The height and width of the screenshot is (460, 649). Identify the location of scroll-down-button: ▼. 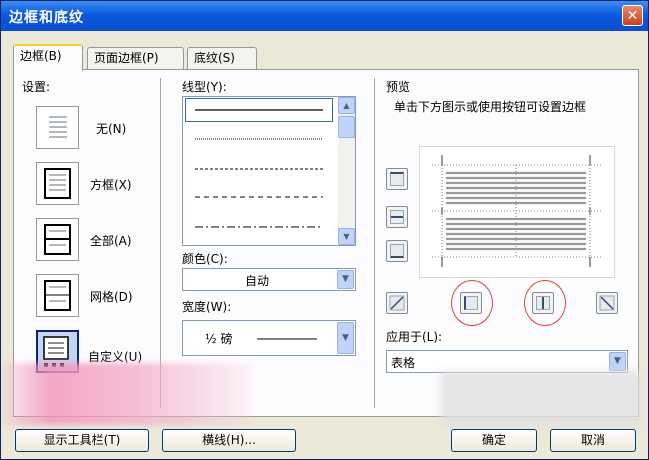
(346, 236).